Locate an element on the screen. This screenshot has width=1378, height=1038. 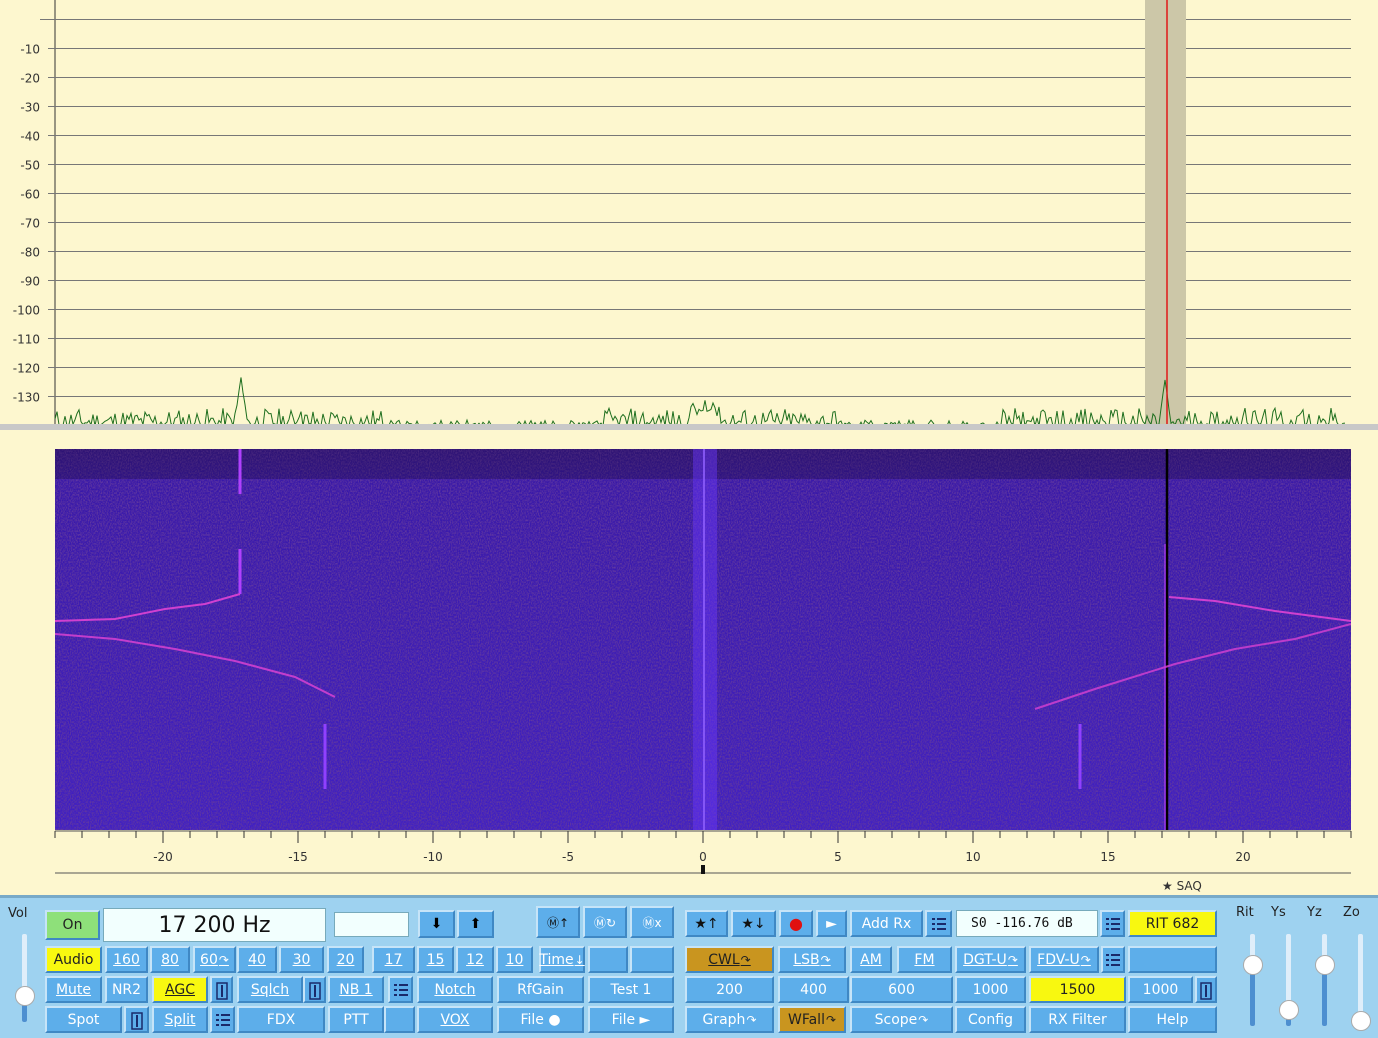
rx-list-button is located at coordinates (938, 923).